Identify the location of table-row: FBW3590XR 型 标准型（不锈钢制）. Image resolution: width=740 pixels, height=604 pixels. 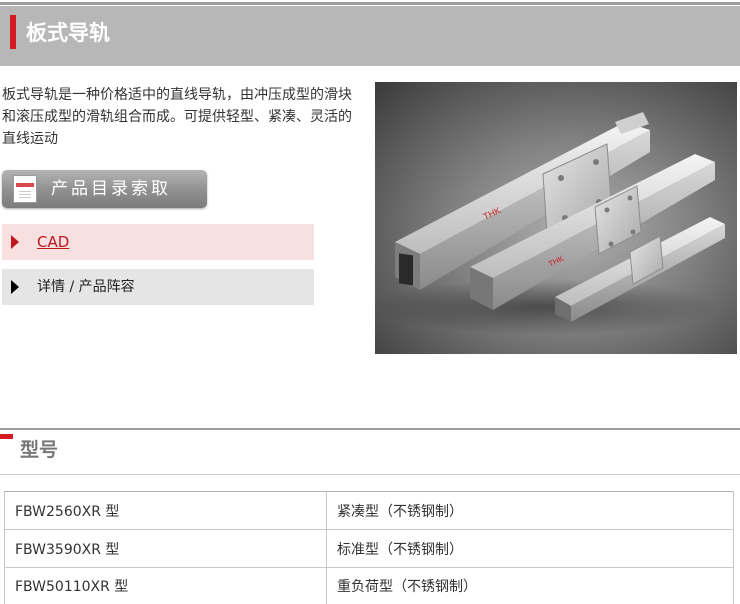
(369, 548).